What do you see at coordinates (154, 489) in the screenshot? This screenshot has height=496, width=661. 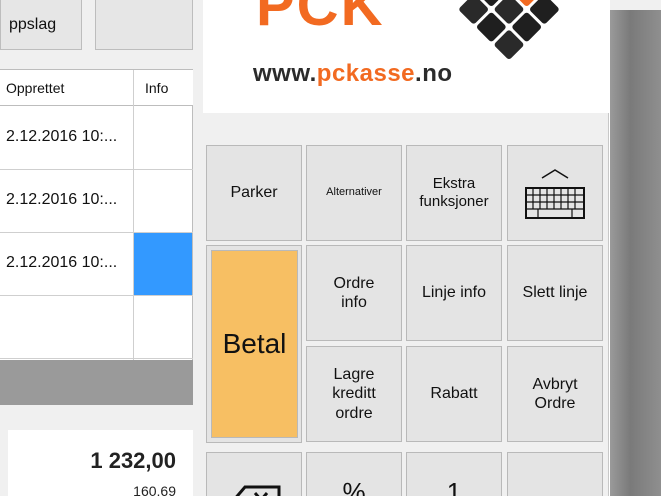 I see `order-subtotal: 160,69` at bounding box center [154, 489].